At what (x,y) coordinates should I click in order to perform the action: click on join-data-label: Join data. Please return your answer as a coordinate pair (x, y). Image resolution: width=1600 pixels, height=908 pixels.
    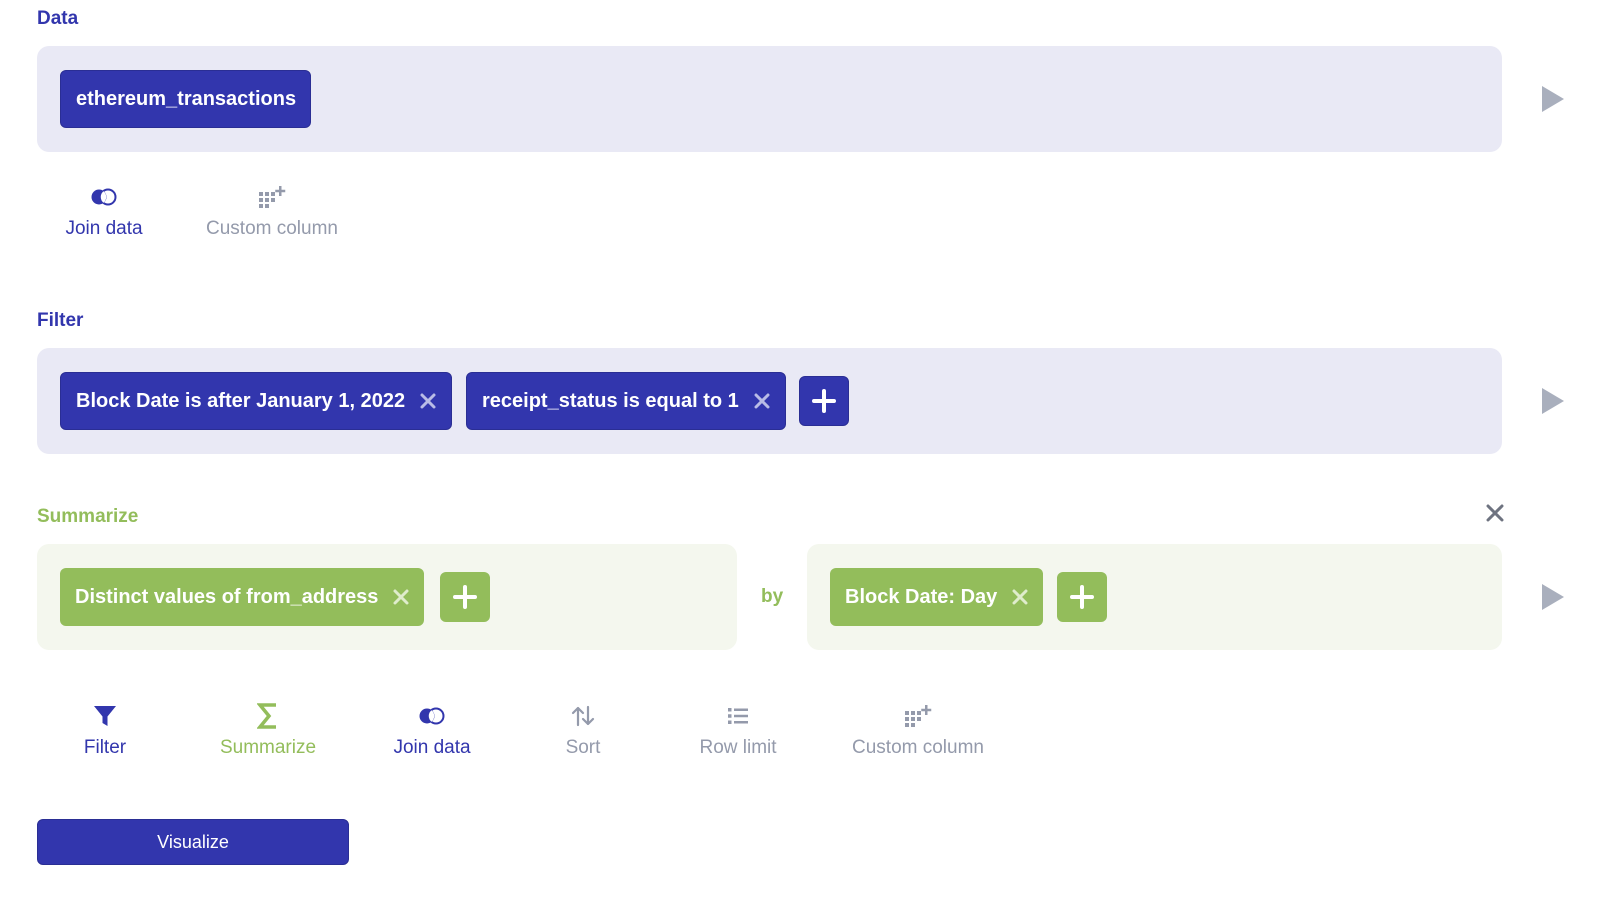
    Looking at the image, I should click on (104, 228).